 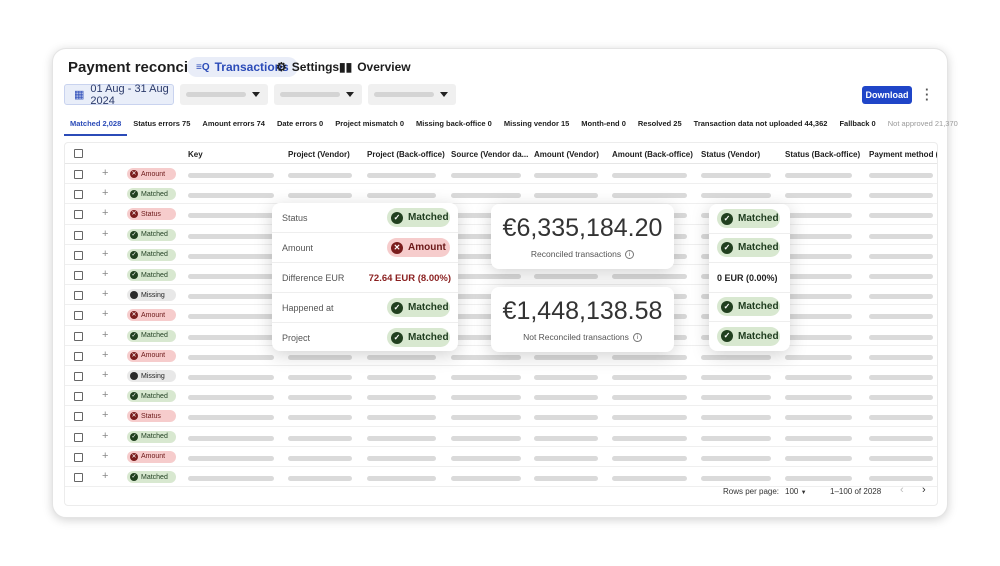 I want to click on filter-tab: Resolved 25, so click(x=660, y=126).